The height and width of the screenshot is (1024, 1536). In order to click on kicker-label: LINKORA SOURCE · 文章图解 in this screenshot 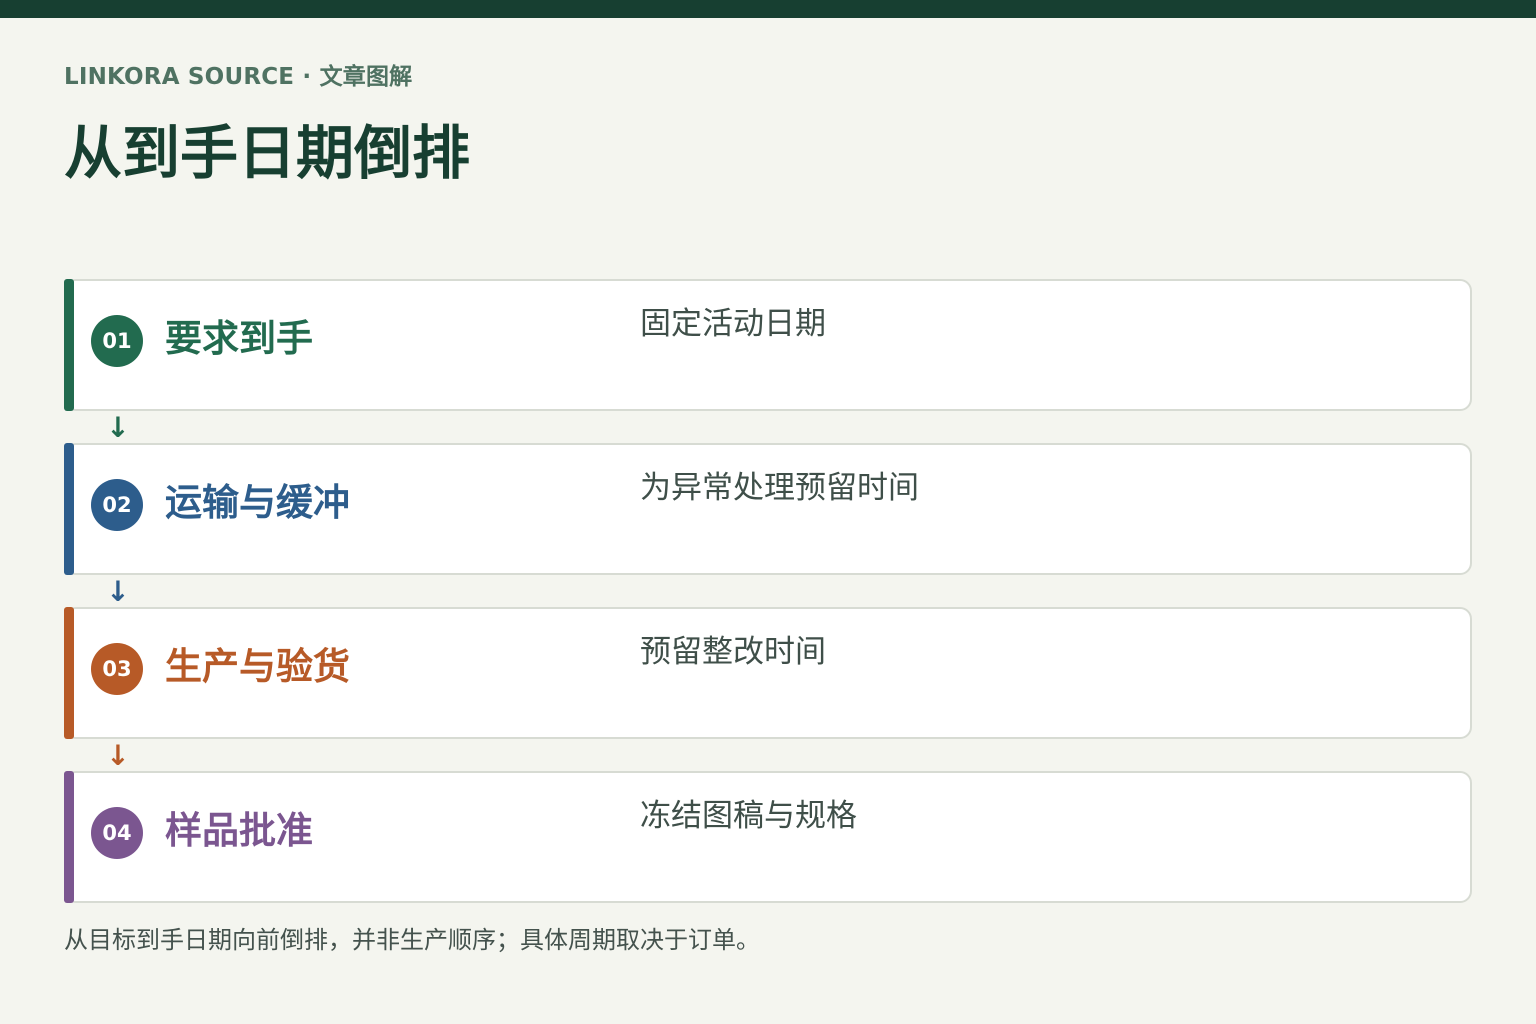, I will do `click(238, 77)`.